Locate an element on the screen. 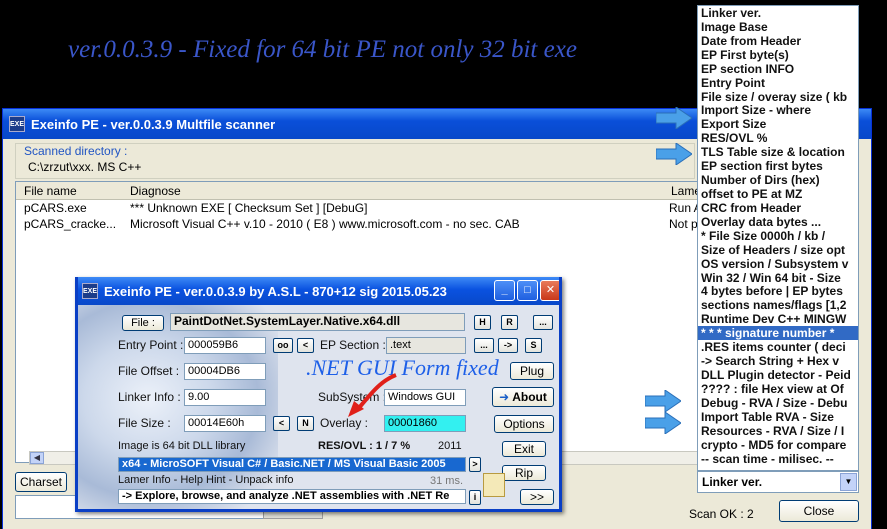 Image resolution: width=887 pixels, height=529 pixels. s-button: S is located at coordinates (533, 345).